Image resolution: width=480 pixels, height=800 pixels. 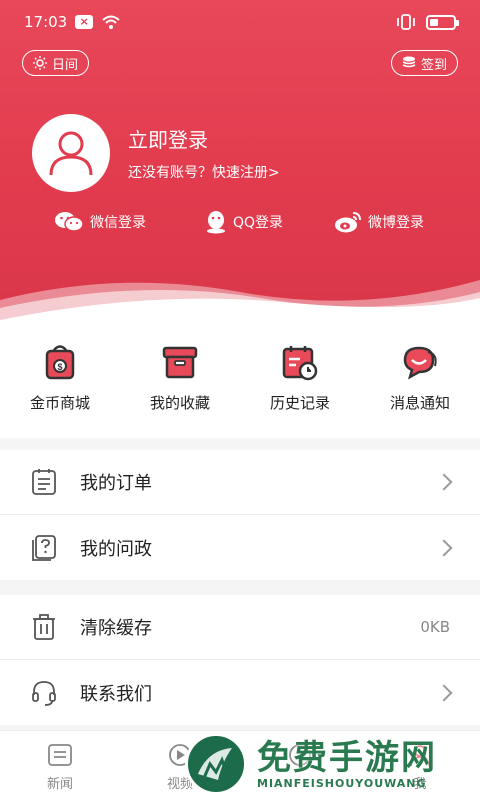 I want to click on sign-in-button: 签到, so click(x=424, y=63).